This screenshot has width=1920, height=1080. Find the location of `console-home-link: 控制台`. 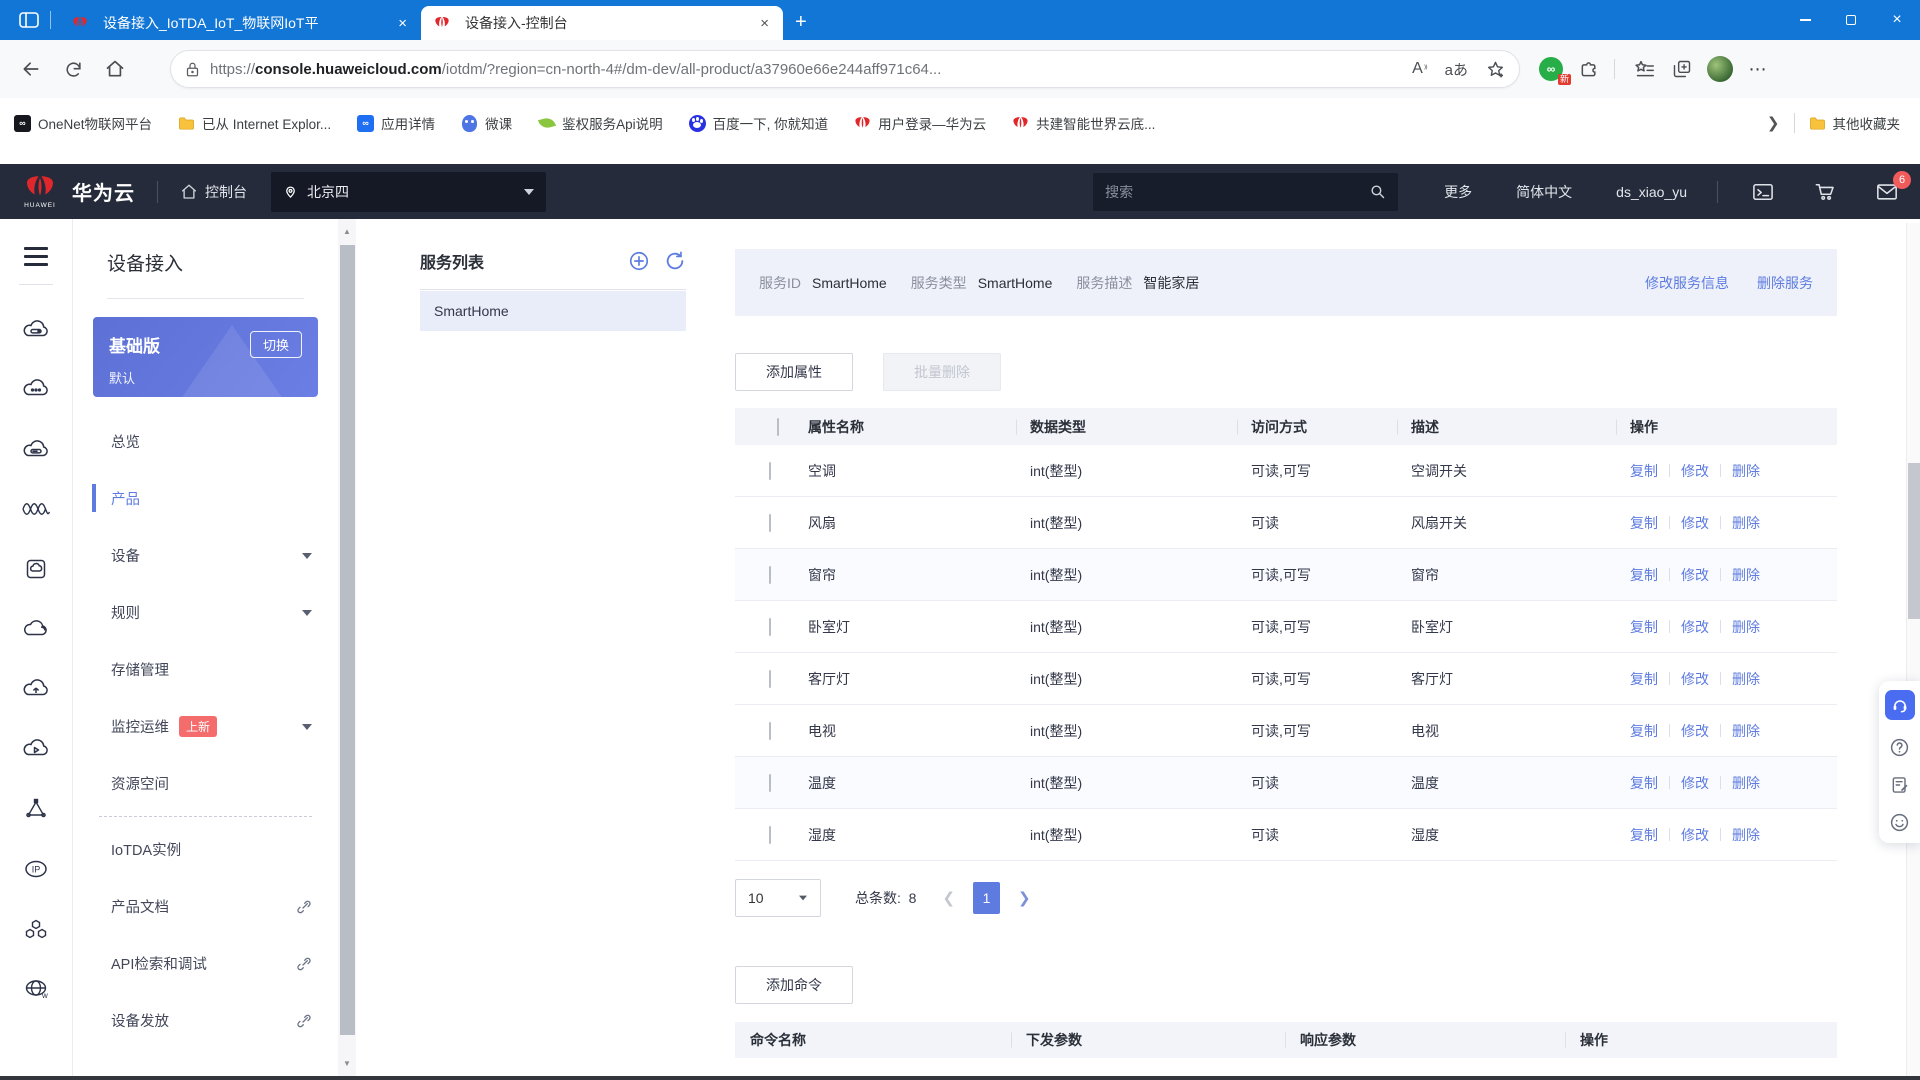

console-home-link: 控制台 is located at coordinates (213, 192).